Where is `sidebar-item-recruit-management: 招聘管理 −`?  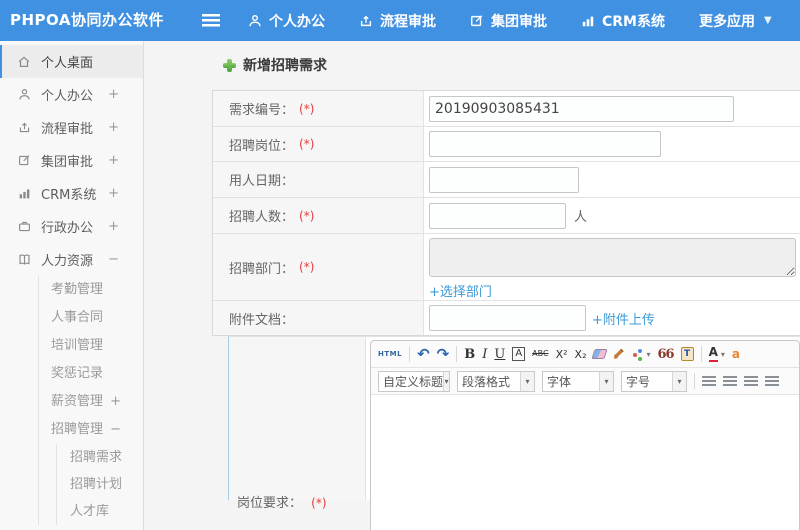
sidebar-item-recruit-management: 招聘管理 − is located at coordinates (91, 430).